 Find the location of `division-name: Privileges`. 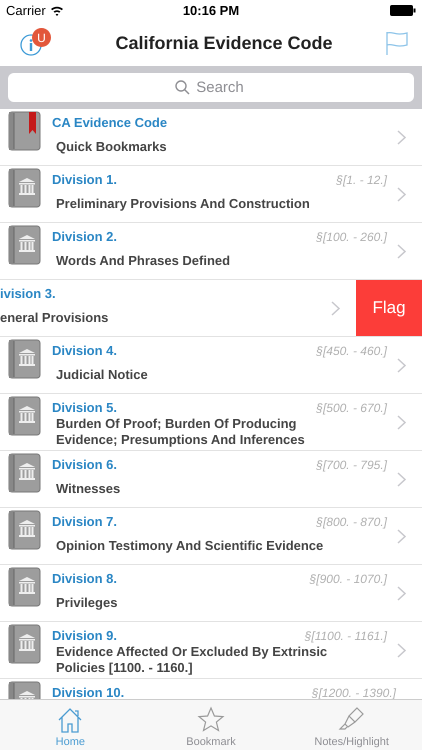

division-name: Privileges is located at coordinates (87, 602).